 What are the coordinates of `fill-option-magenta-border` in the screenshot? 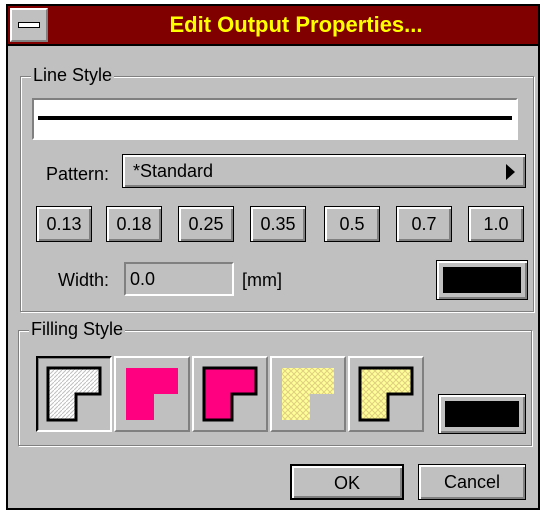 It's located at (230, 394).